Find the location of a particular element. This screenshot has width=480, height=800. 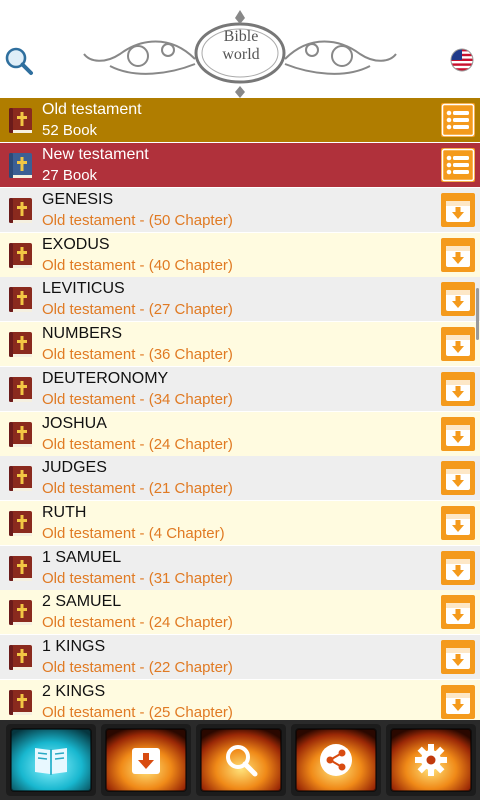

logo-line1: Bible is located at coordinates (241, 36).